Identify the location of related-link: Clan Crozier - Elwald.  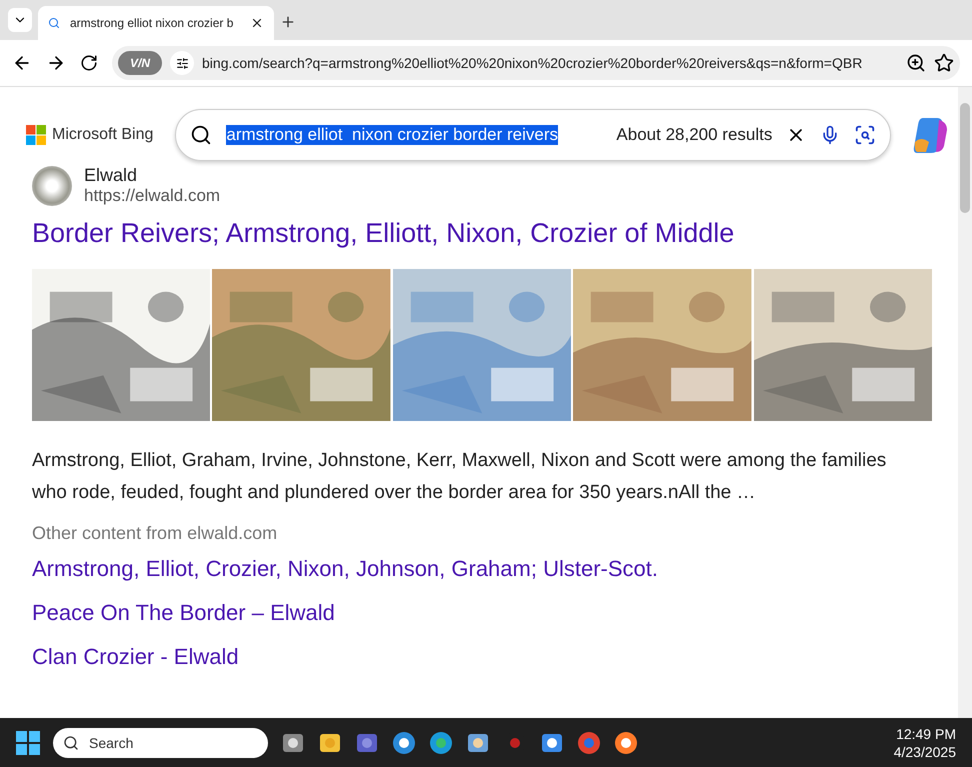
(495, 657).